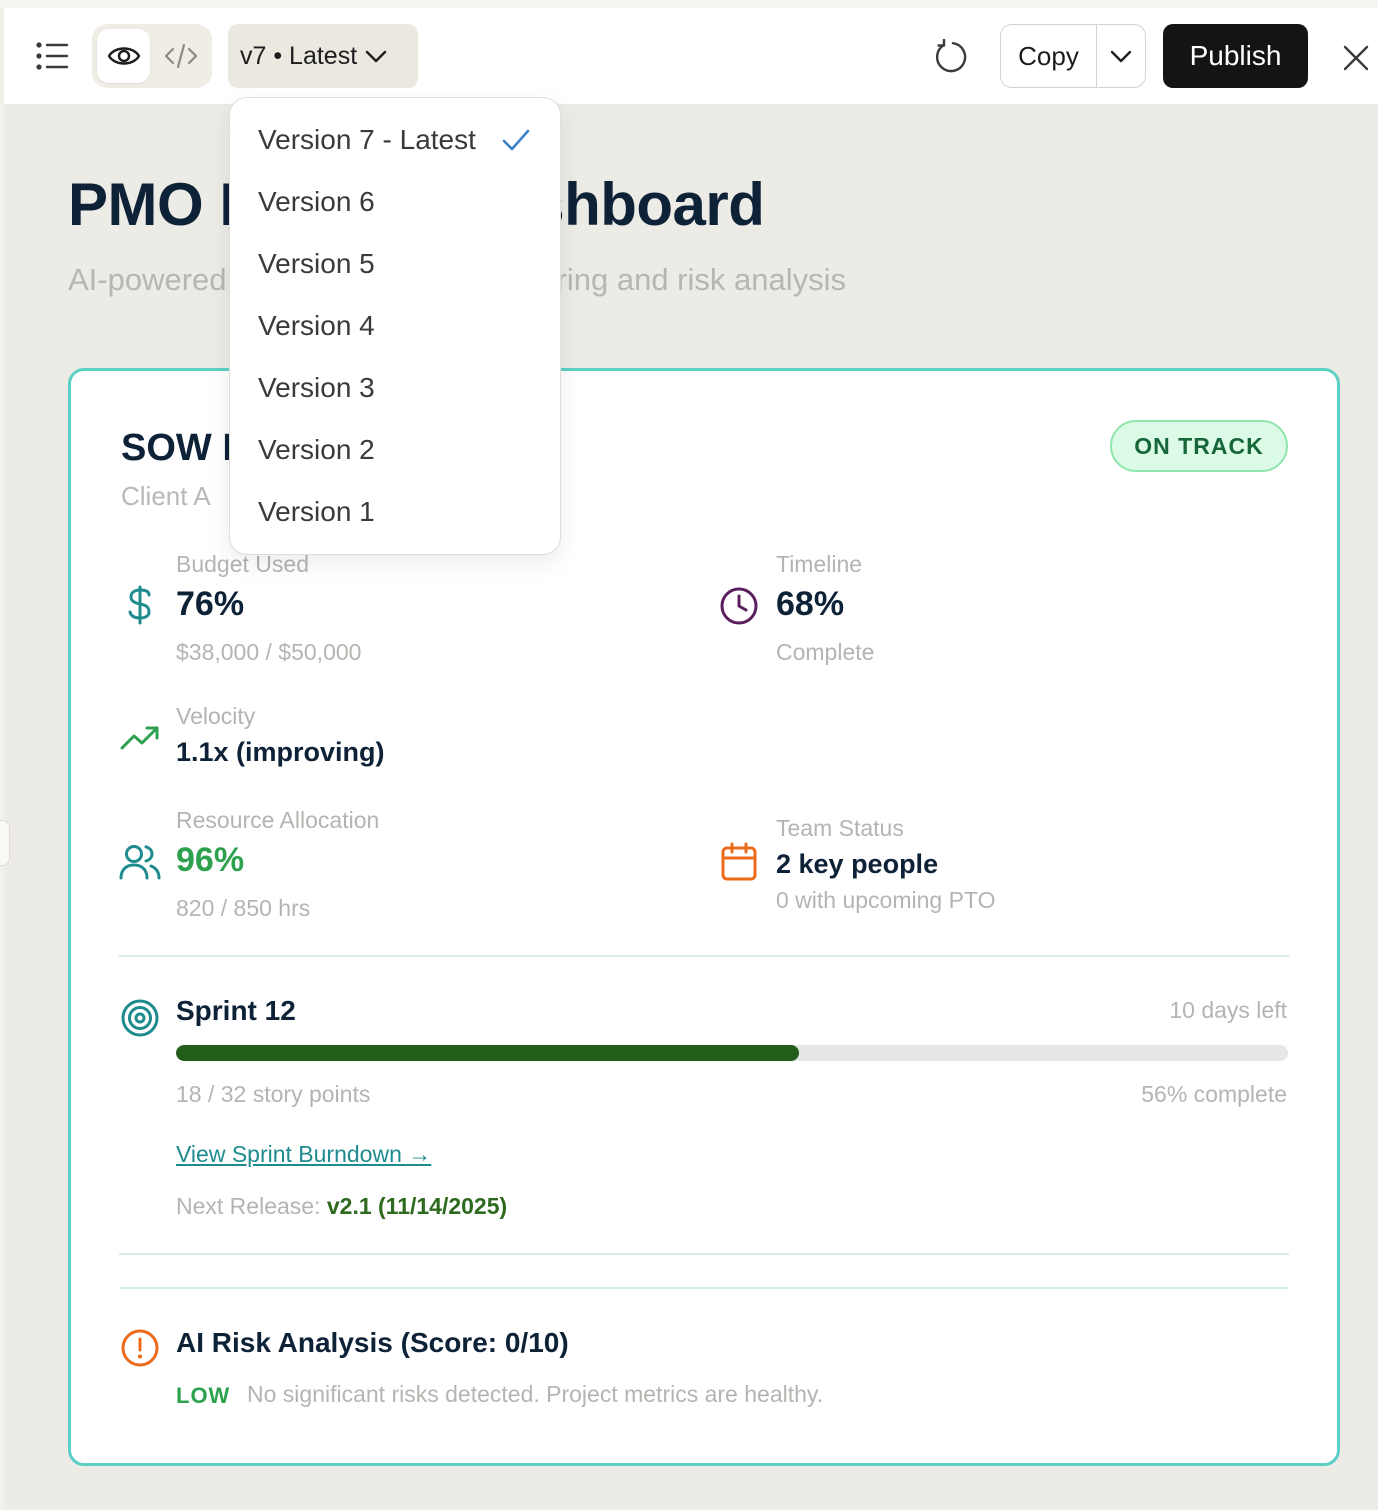 The height and width of the screenshot is (1510, 1378). I want to click on window-top-strip, so click(689, 4).